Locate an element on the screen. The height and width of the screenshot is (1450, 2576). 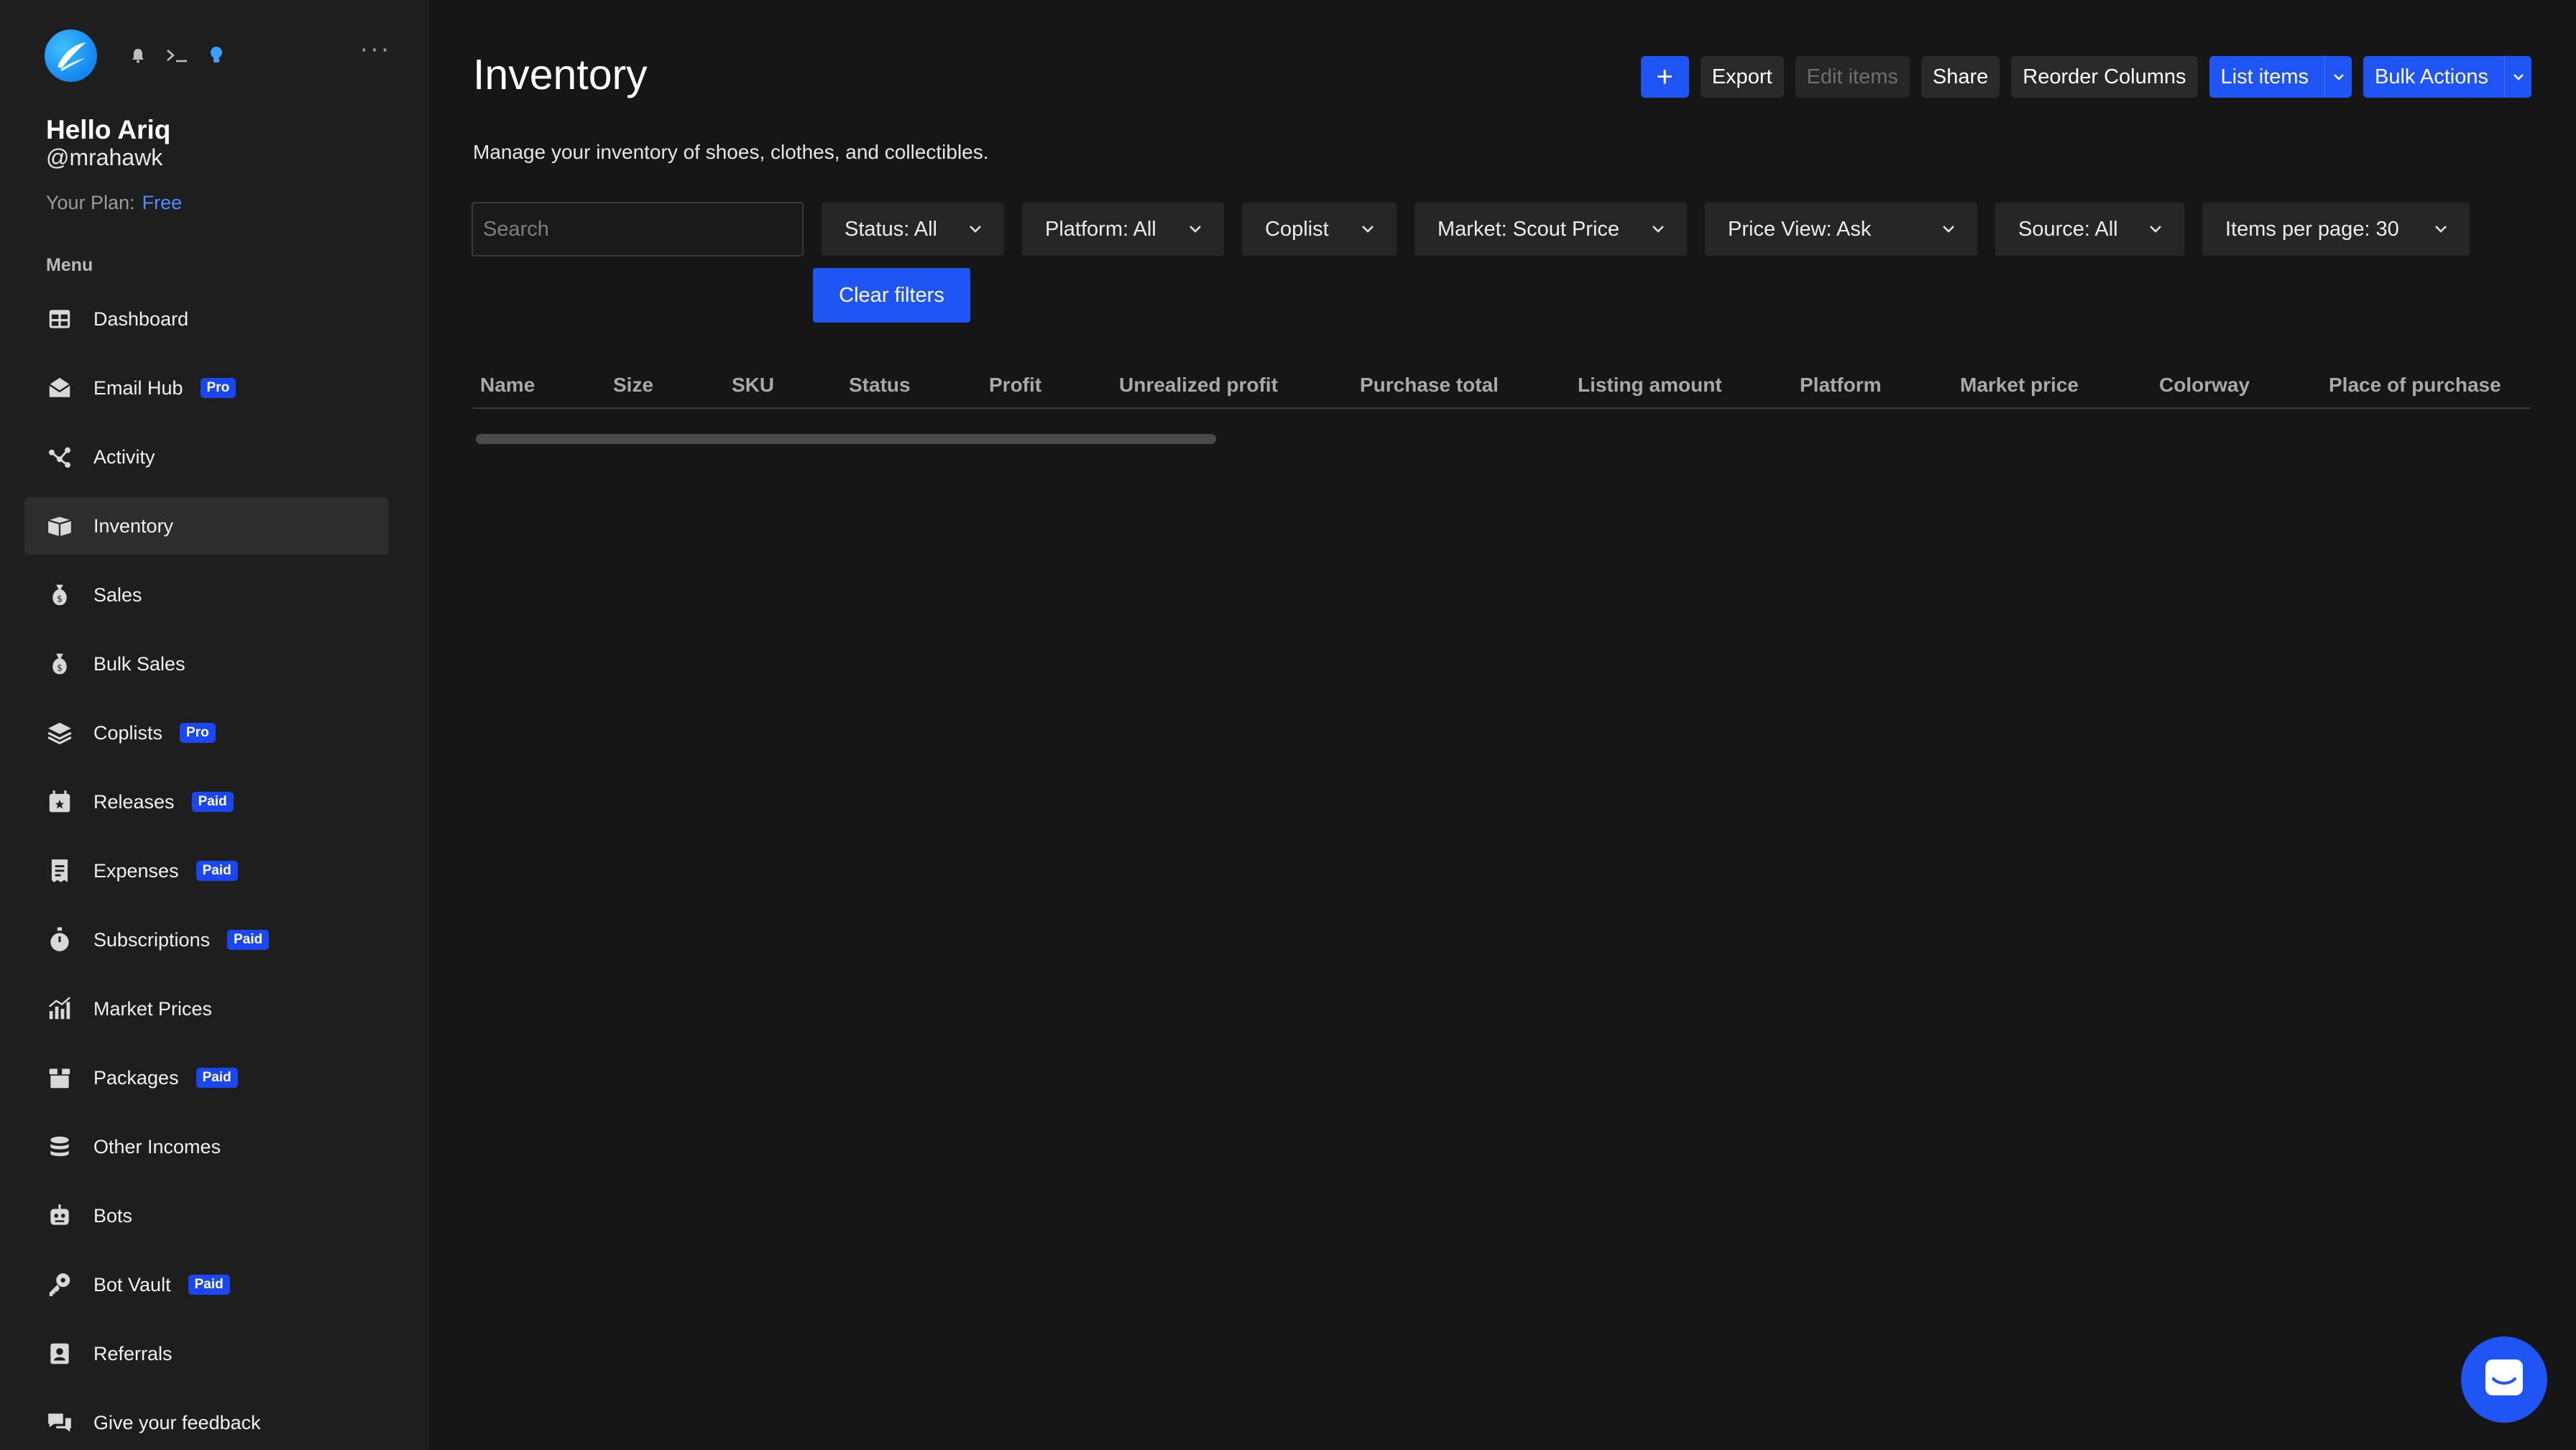
sidebar-item-label: Bot Vault is located at coordinates (132, 1284).